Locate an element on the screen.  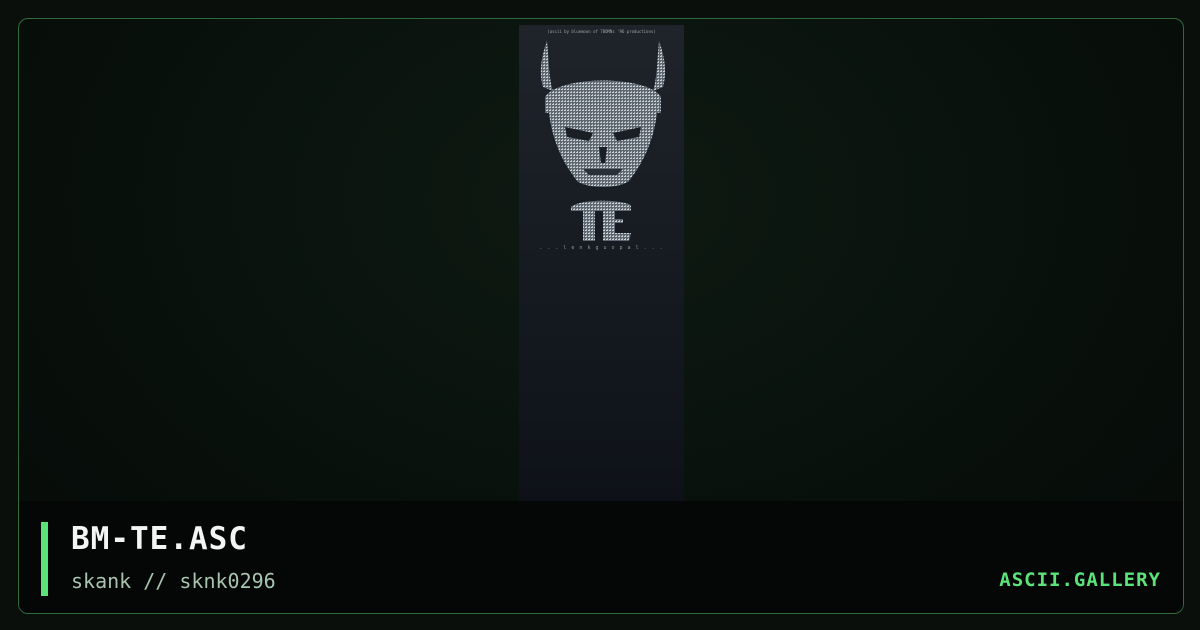
art-signature-dots: . . . l e n k g u o p a l . . . is located at coordinates (601, 248).